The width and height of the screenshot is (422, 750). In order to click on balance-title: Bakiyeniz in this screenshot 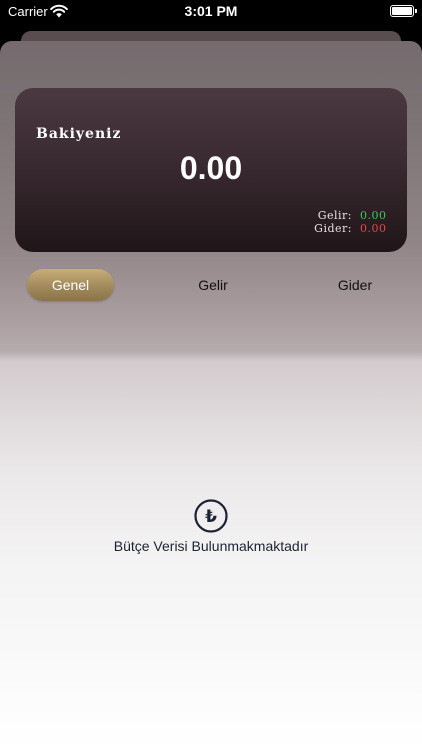, I will do `click(79, 134)`.